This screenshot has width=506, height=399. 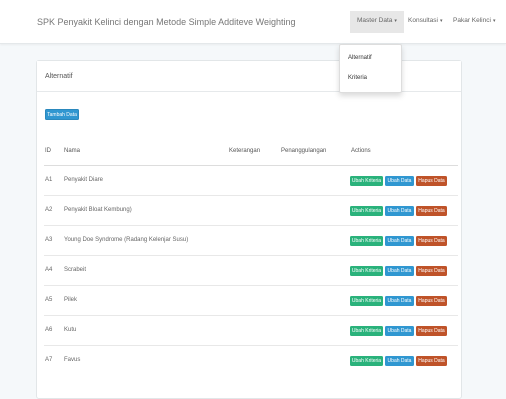 I want to click on row-id: A4, so click(x=49, y=270).